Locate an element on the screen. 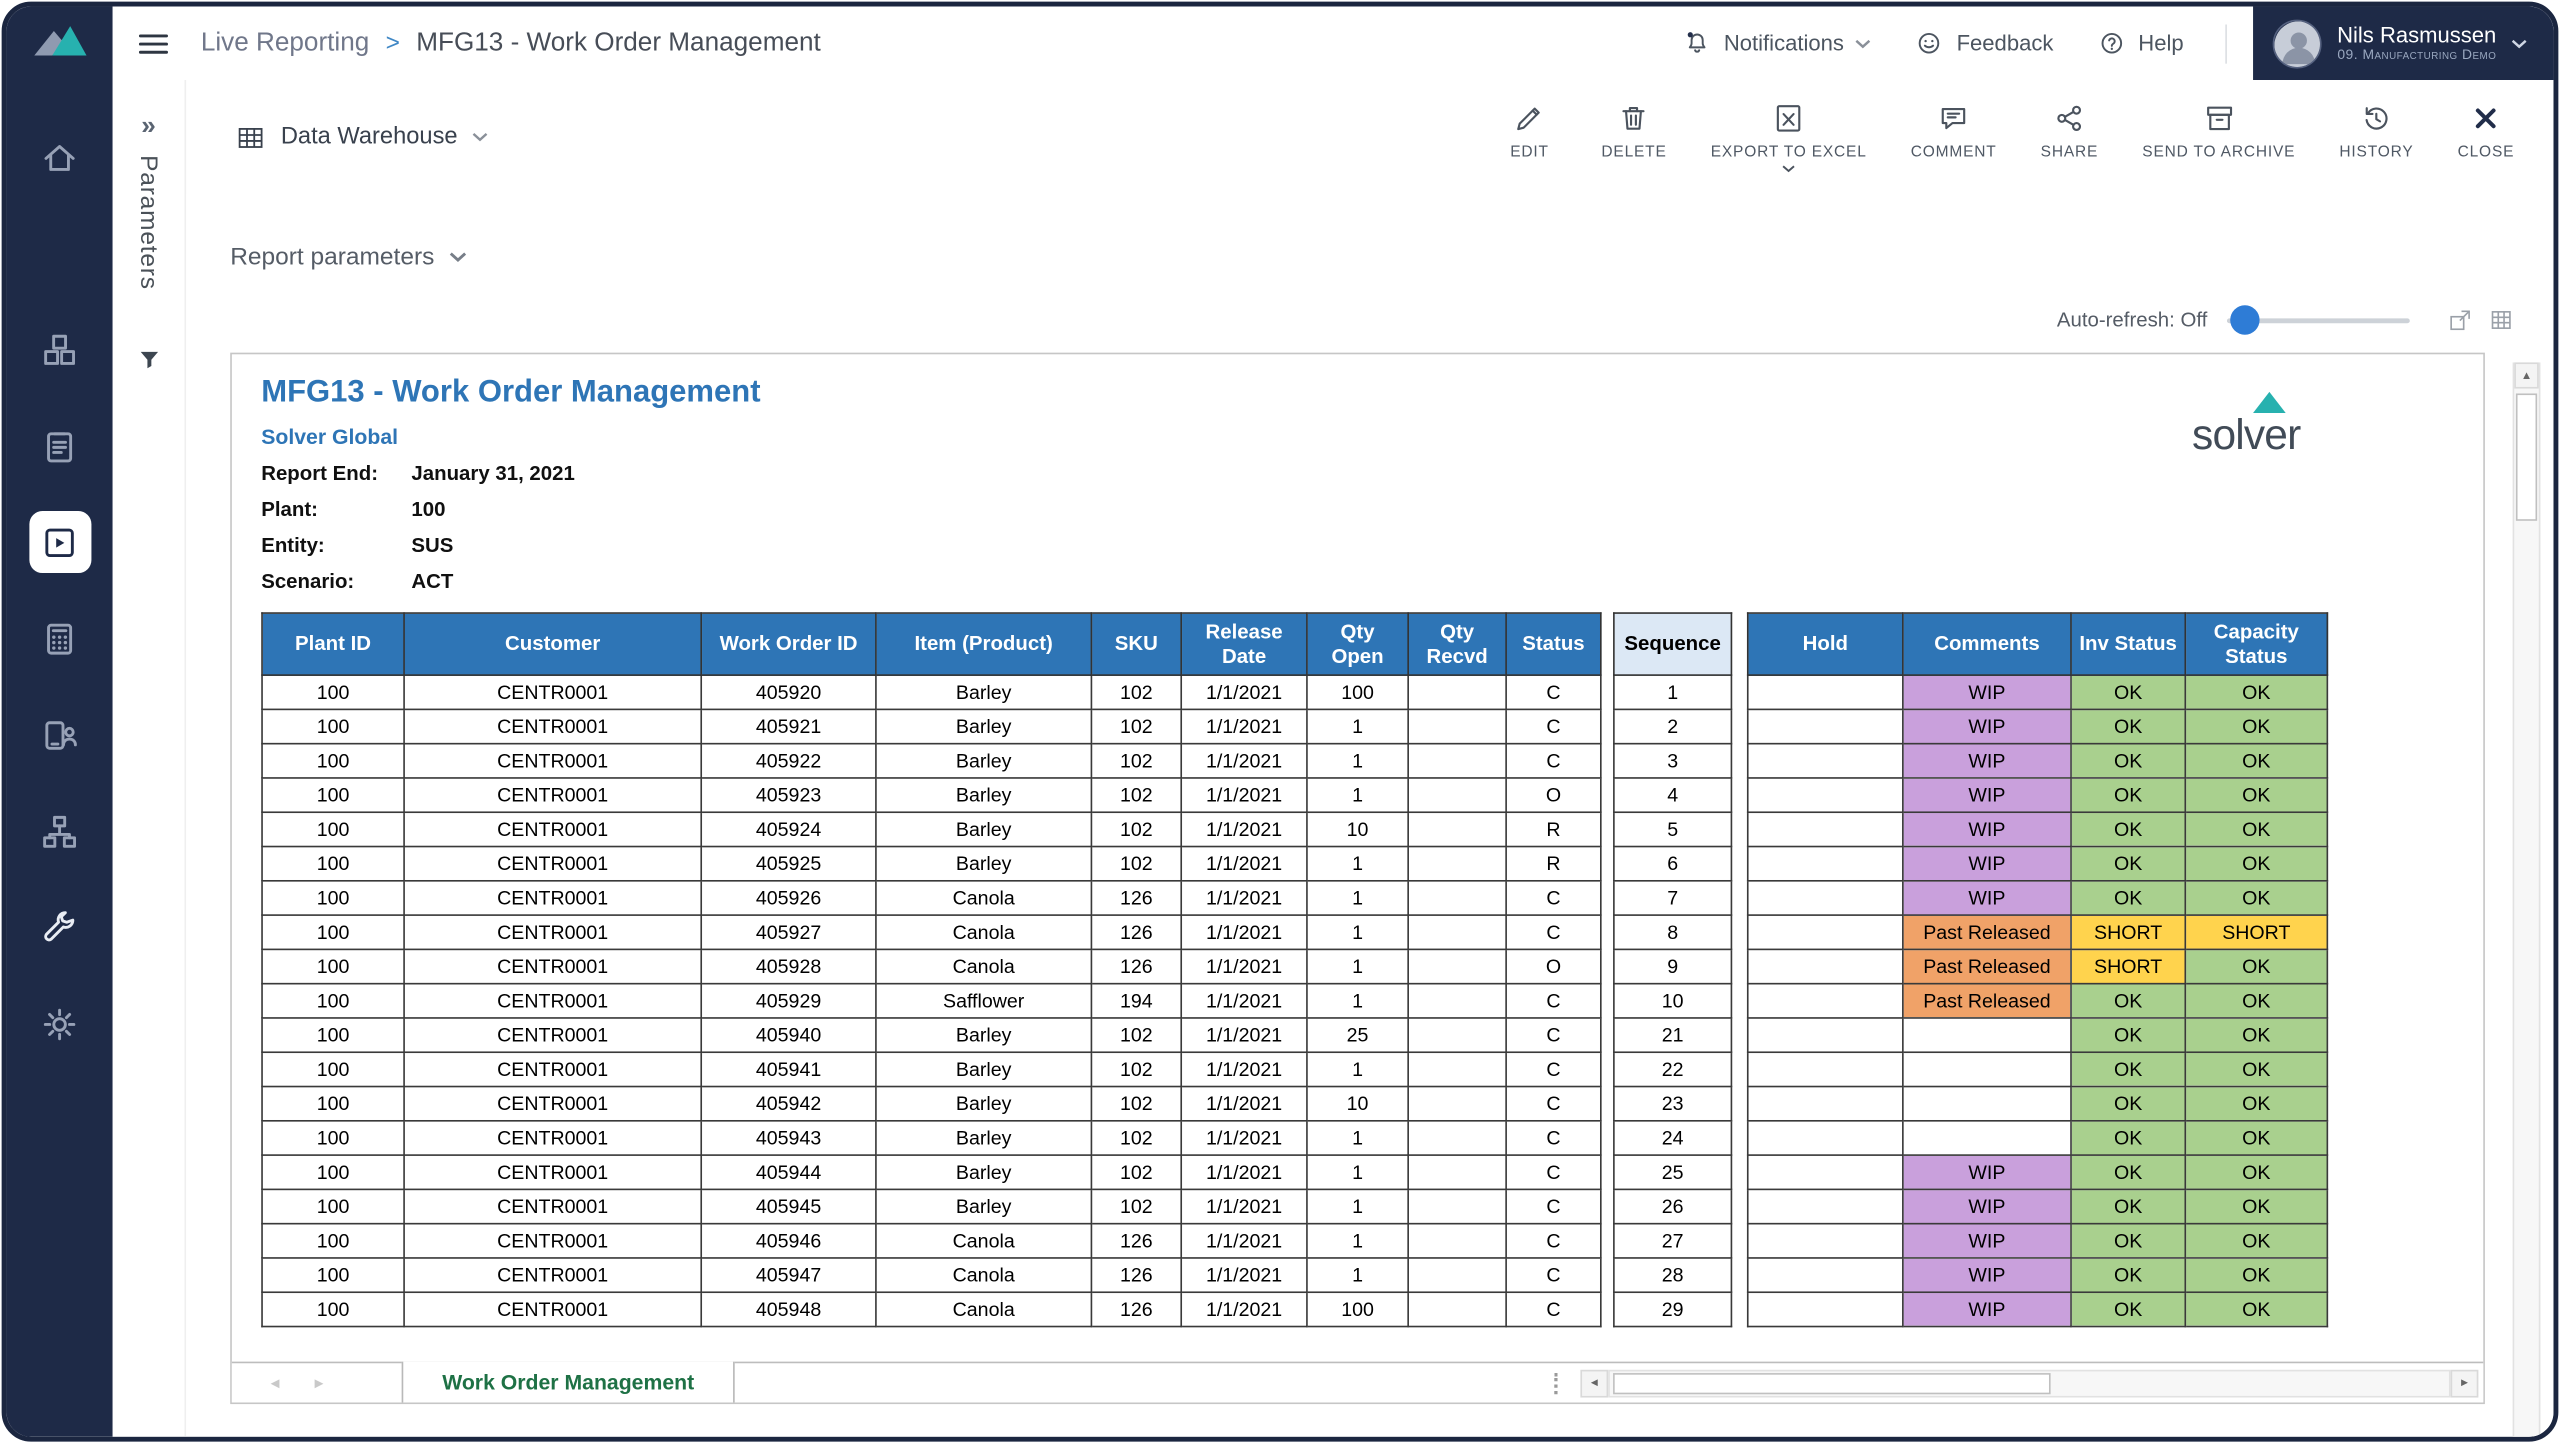 The image size is (2560, 1443). table-cell: 405943 is located at coordinates (788, 1137).